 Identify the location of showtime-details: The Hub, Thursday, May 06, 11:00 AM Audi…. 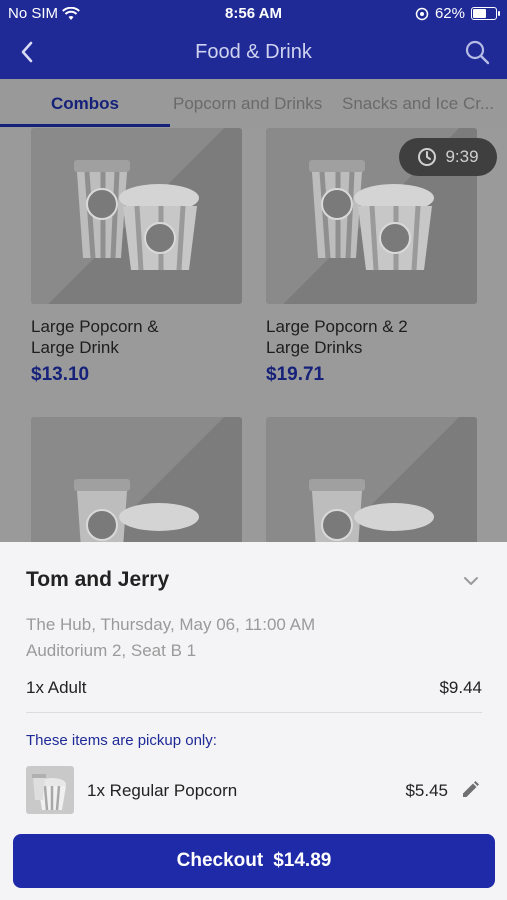
(170, 638).